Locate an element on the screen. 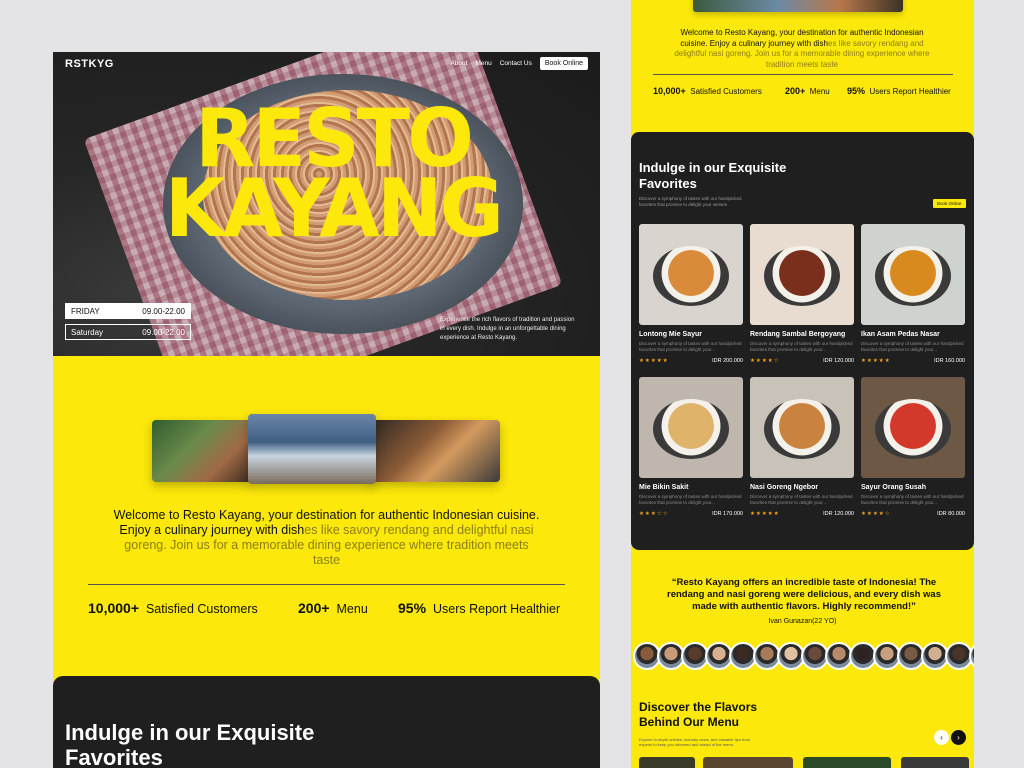  dish-meta: ★★★☆☆ IDR 170.000 is located at coordinates (691, 514).